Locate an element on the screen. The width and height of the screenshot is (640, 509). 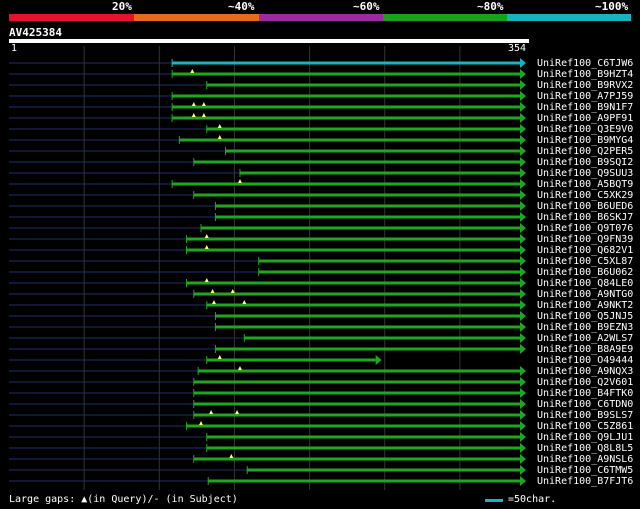
hit-label: UniRef100_B9SQI2 is located at coordinates (585, 162).